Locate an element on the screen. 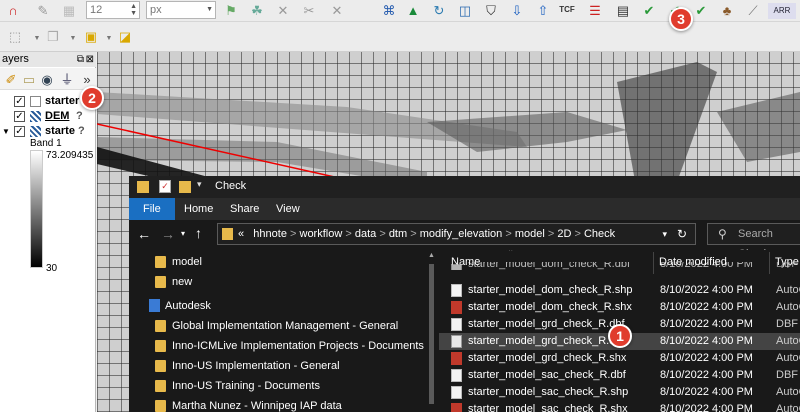 The height and width of the screenshot is (412, 800). back-icon: ← is located at coordinates (144, 234).